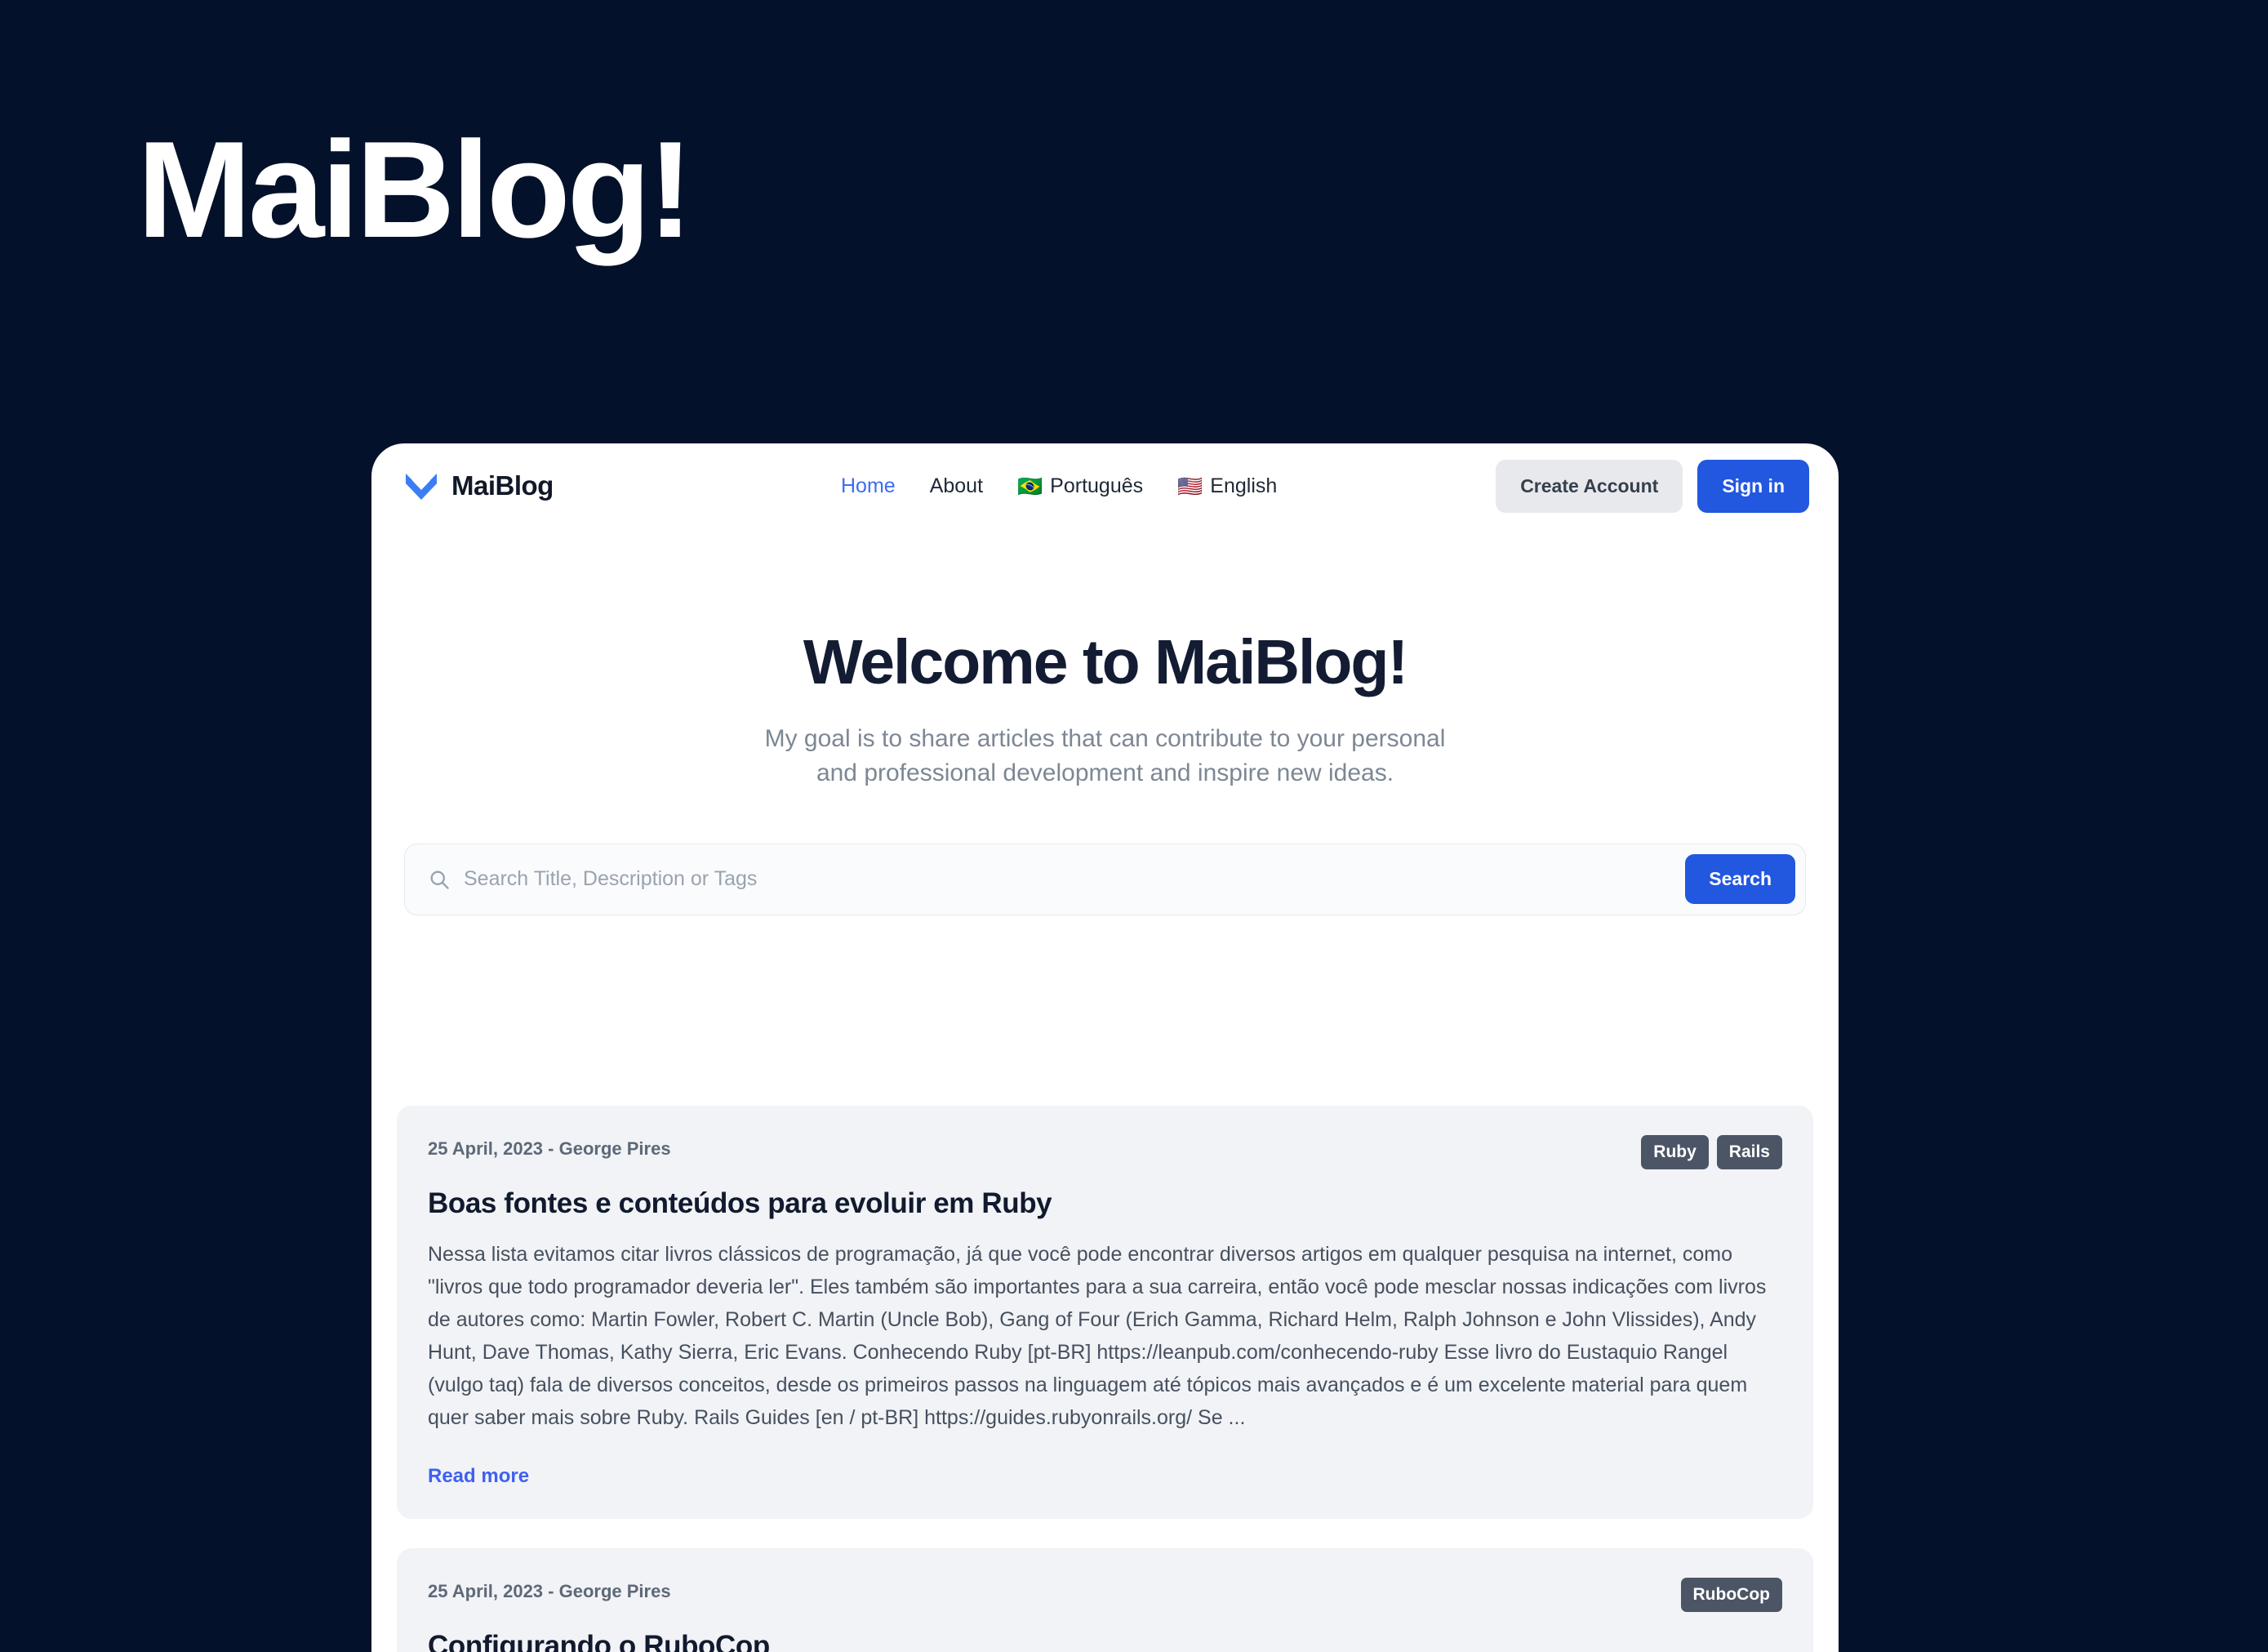  I want to click on tag-badge: RuboCop, so click(1731, 1594).